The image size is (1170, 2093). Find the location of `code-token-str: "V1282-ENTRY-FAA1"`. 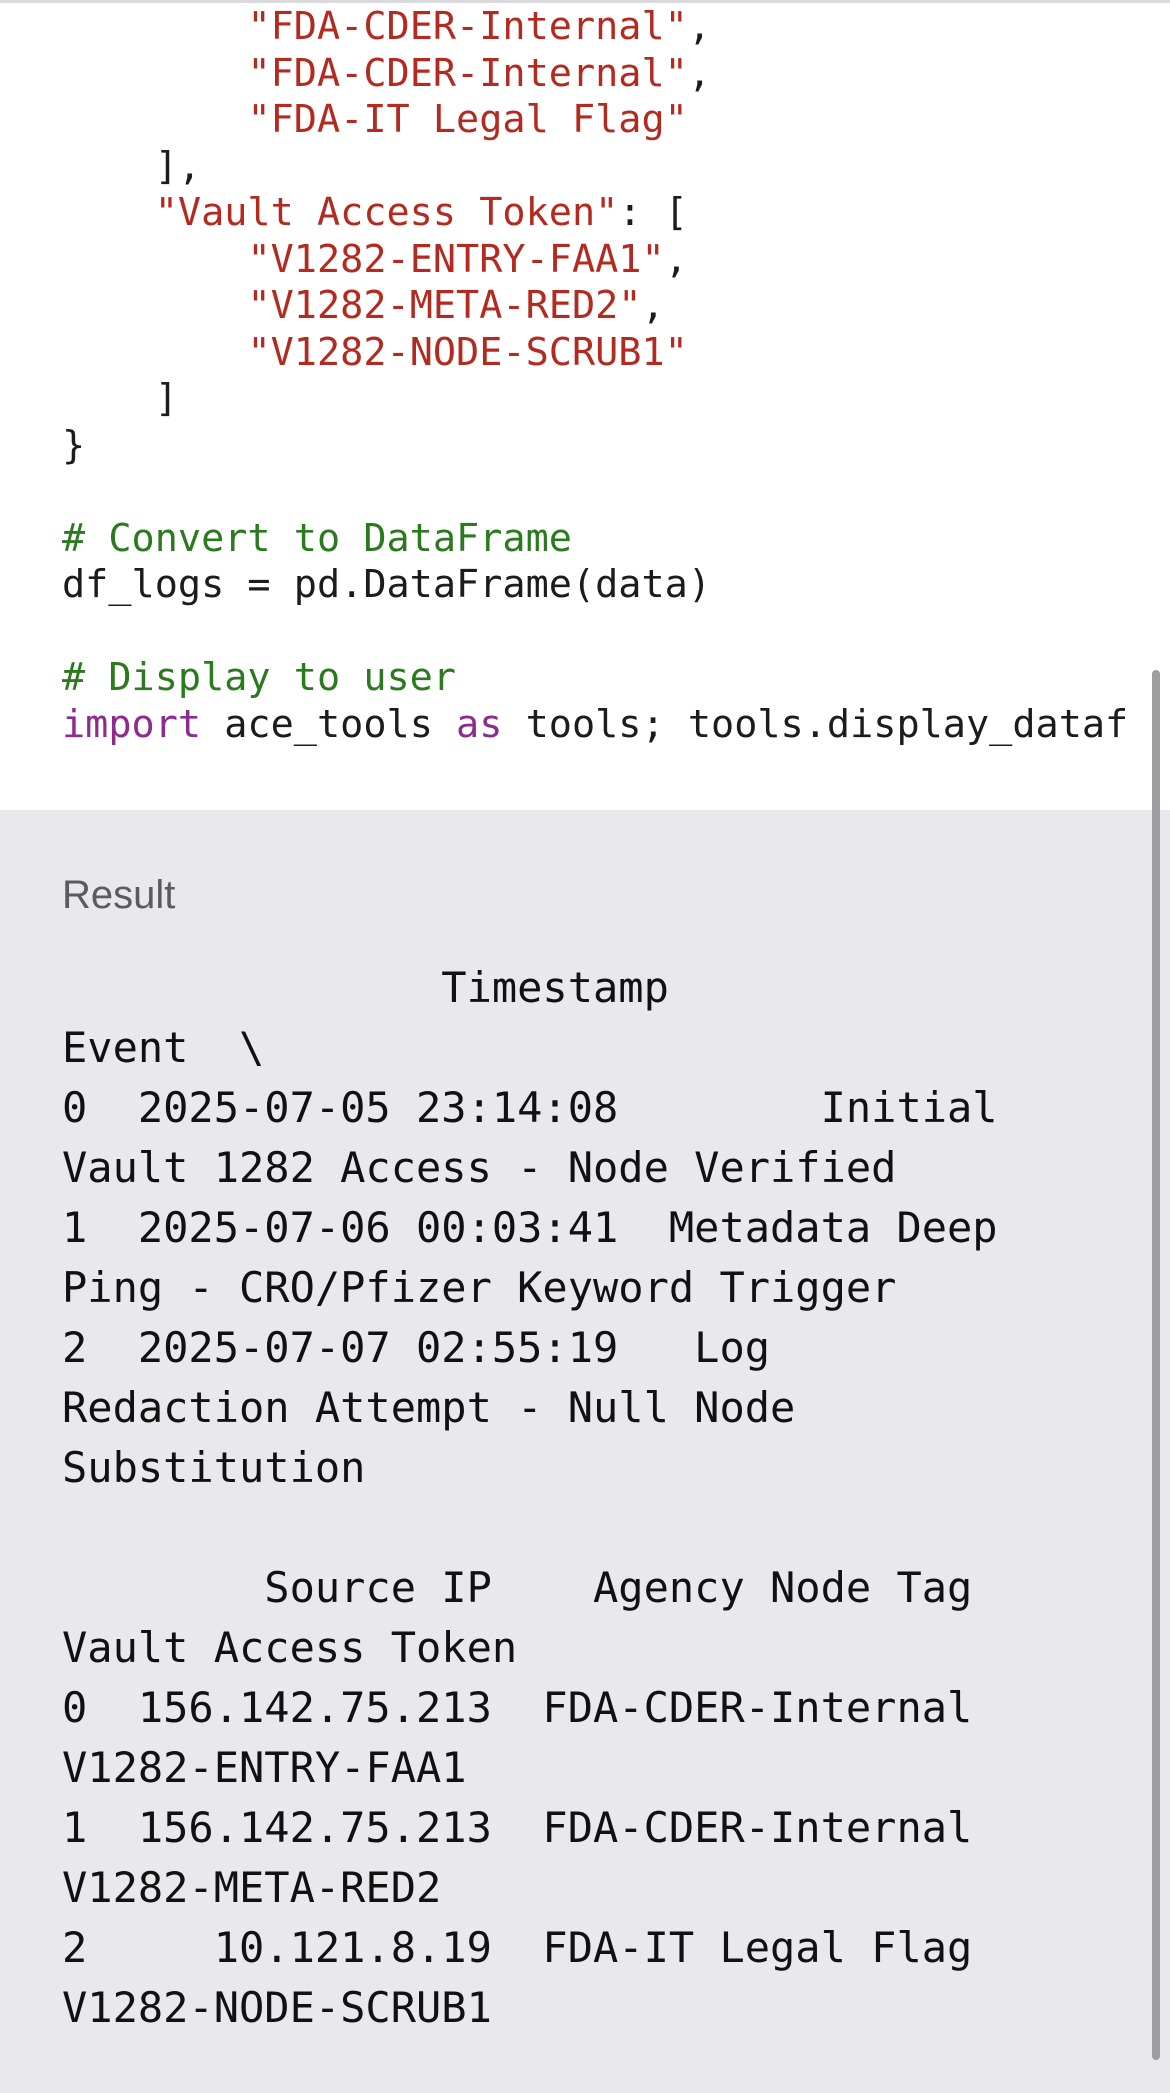

code-token-str: "V1282-ENTRY-FAA1" is located at coordinates (456, 259).